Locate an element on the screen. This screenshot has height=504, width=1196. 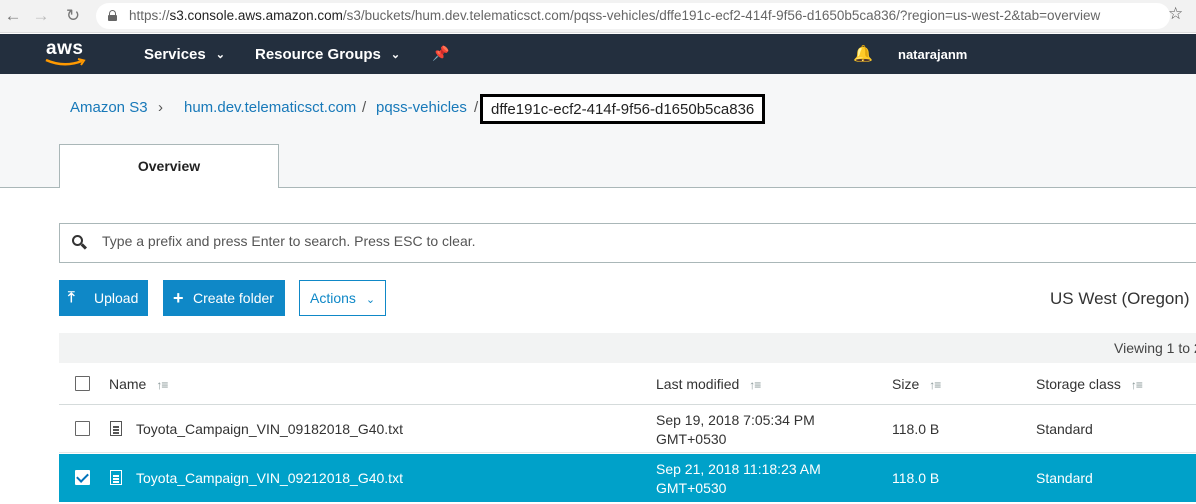
column-header-size: Size ↑≡ is located at coordinates (916, 384).